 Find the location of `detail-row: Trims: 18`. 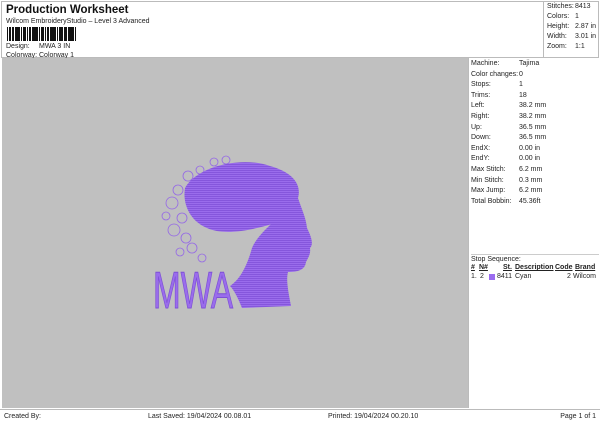

detail-row: Trims: 18 is located at coordinates (499, 95).